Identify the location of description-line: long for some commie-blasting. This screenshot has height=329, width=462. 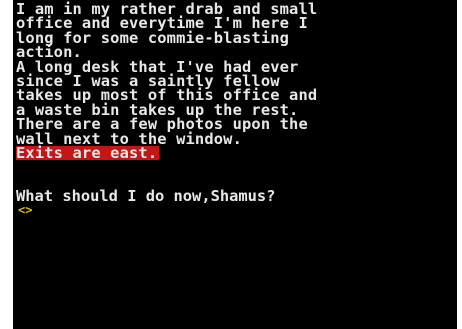
(153, 37).